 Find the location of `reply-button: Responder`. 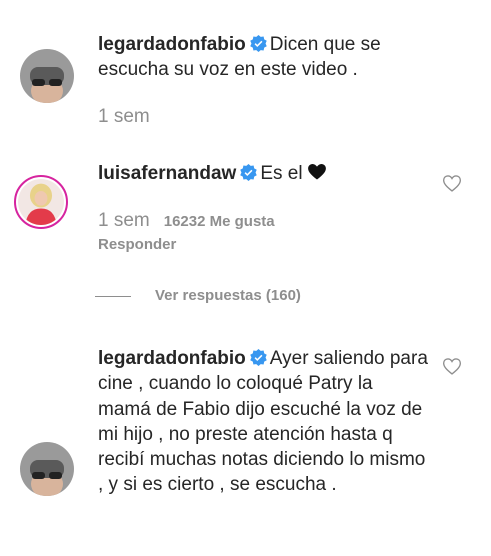

reply-button: Responder is located at coordinates (137, 244).